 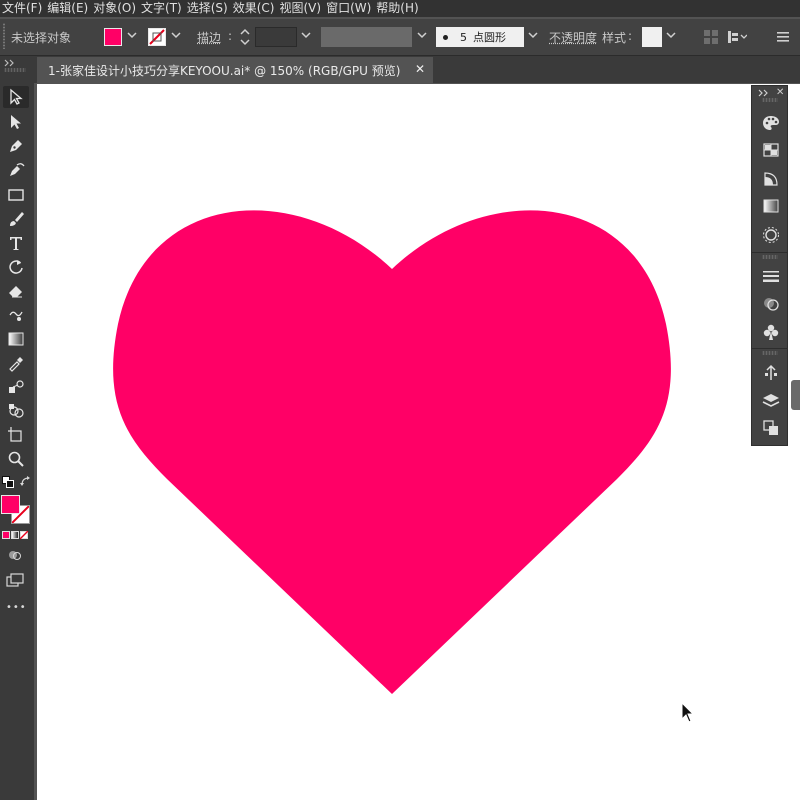 I want to click on warp-icon, so click(x=16, y=316).